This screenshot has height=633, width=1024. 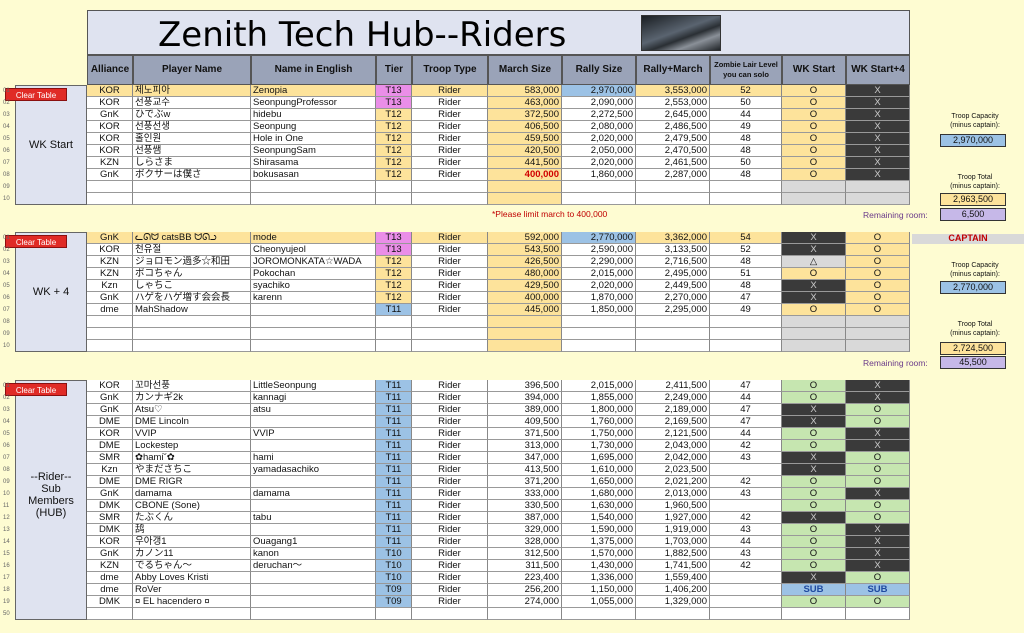 What do you see at coordinates (673, 554) in the screenshot?
I see `cell-rally-march: 1,882,500` at bounding box center [673, 554].